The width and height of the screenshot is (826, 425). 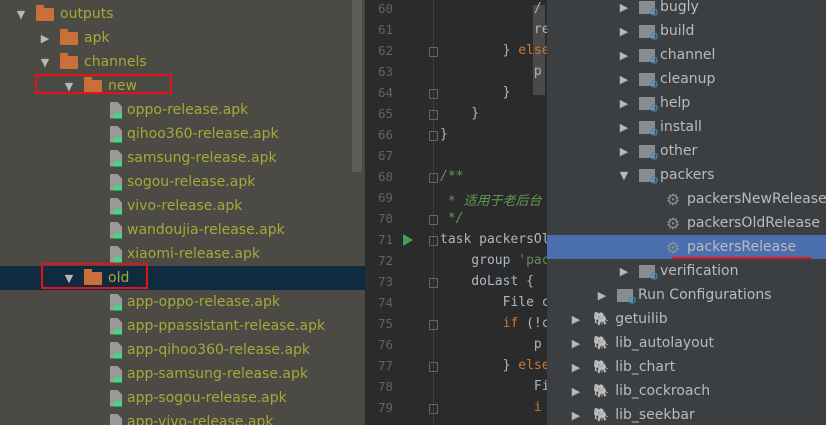 What do you see at coordinates (203, 134) in the screenshot?
I see `node-label: qihoo360-release.apk` at bounding box center [203, 134].